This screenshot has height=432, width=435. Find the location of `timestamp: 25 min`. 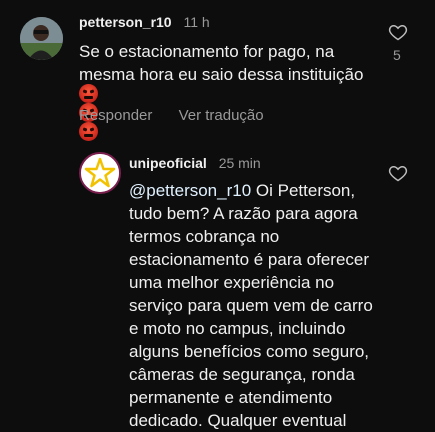

timestamp: 25 min is located at coordinates (239, 163).